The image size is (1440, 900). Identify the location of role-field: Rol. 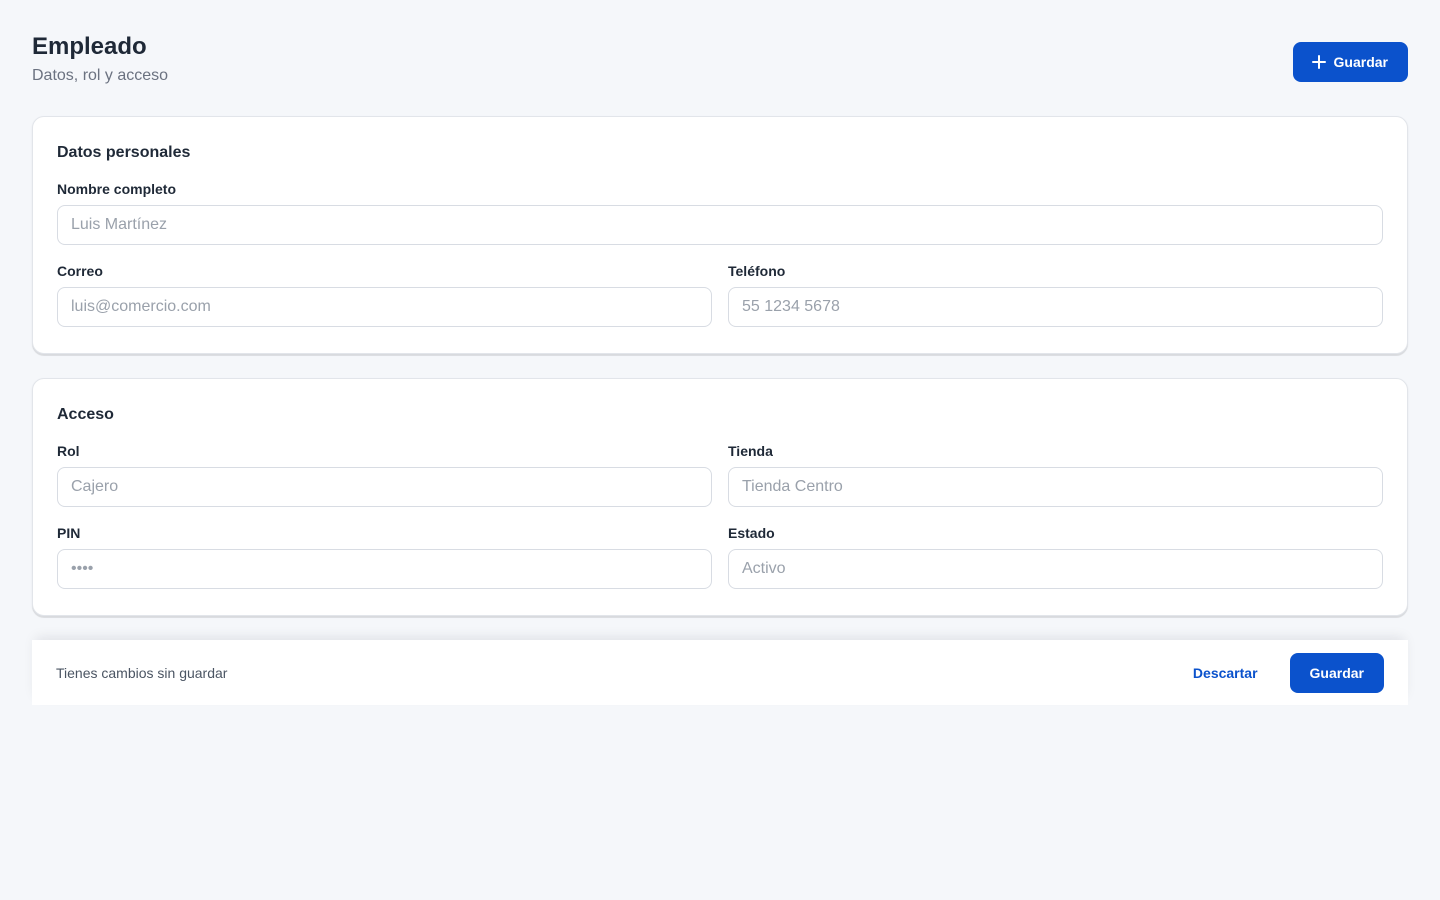
(384, 475).